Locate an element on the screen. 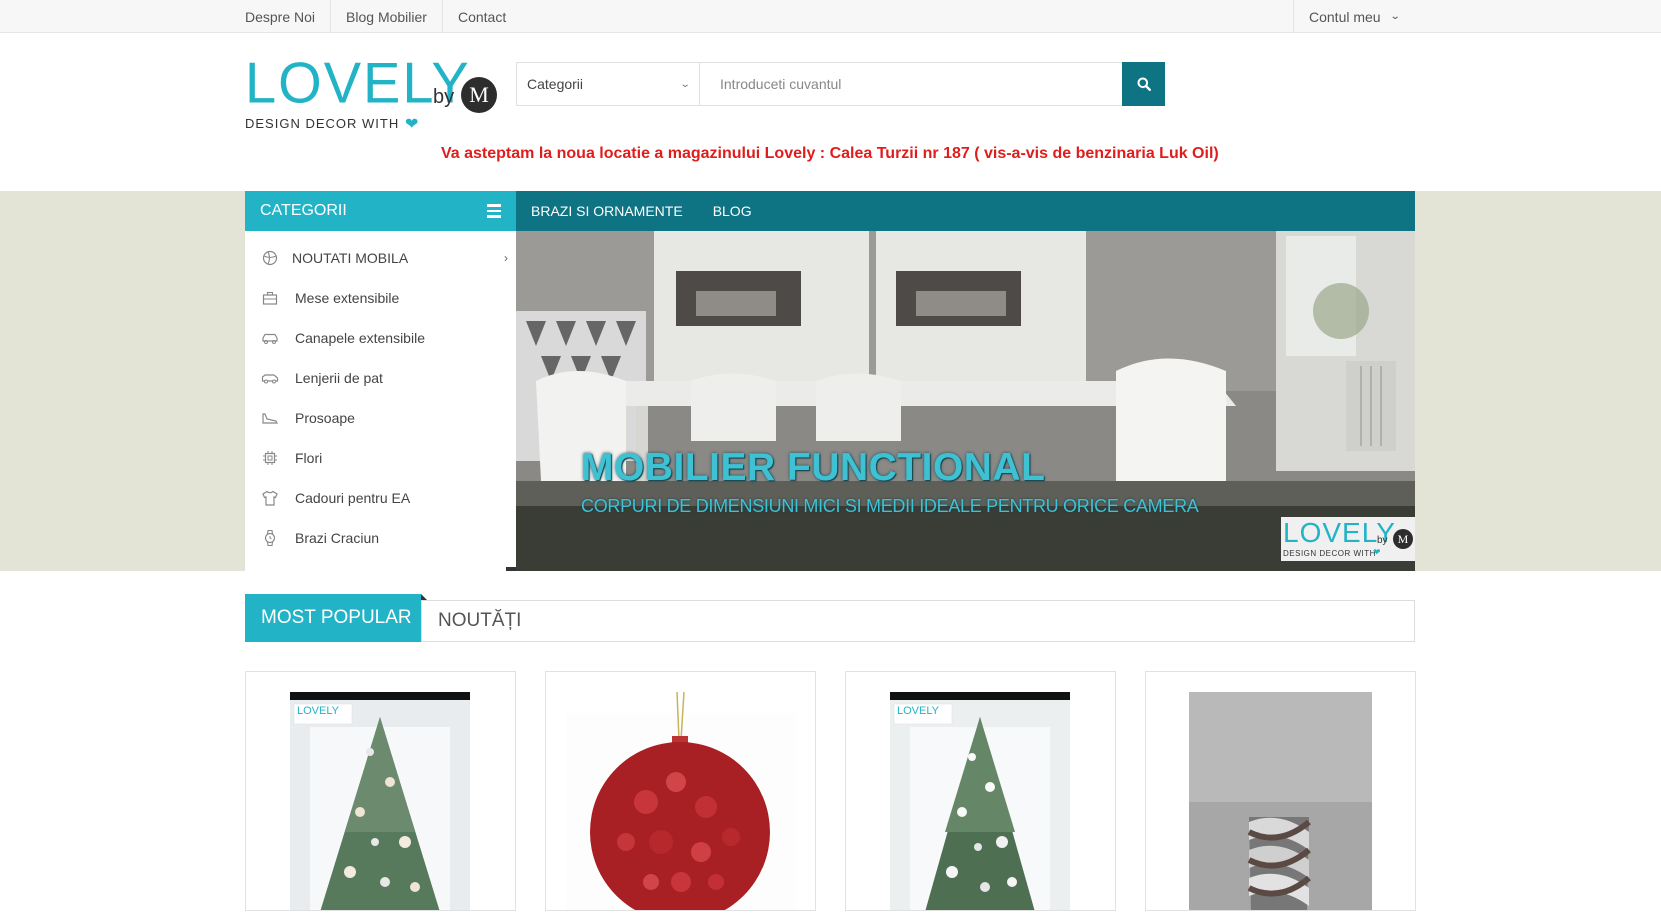  category-item-cadouri-pentru-ea: Cadouri pentru EA is located at coordinates (380, 498).